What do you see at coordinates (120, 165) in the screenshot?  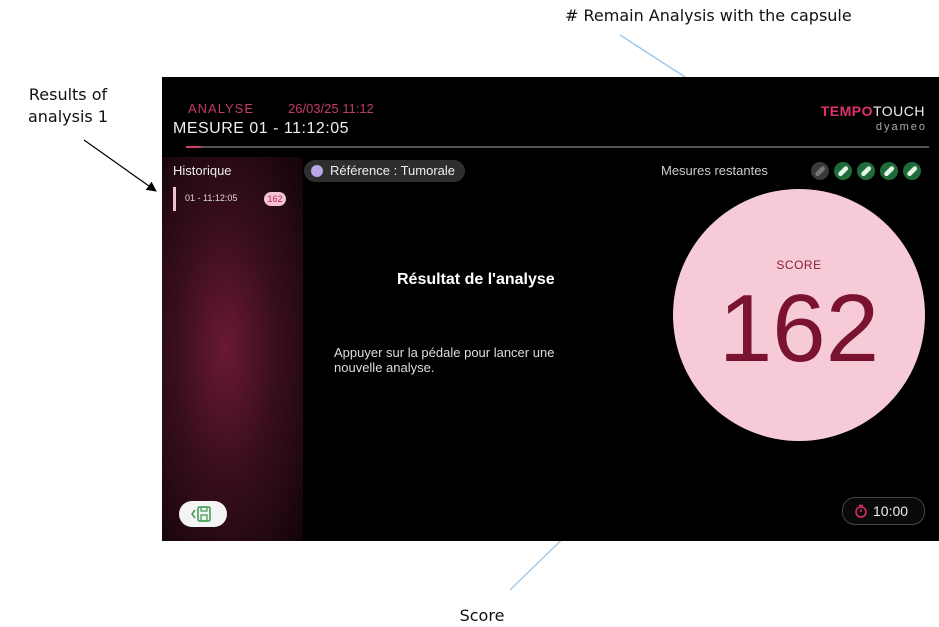 I see `arrow-results` at bounding box center [120, 165].